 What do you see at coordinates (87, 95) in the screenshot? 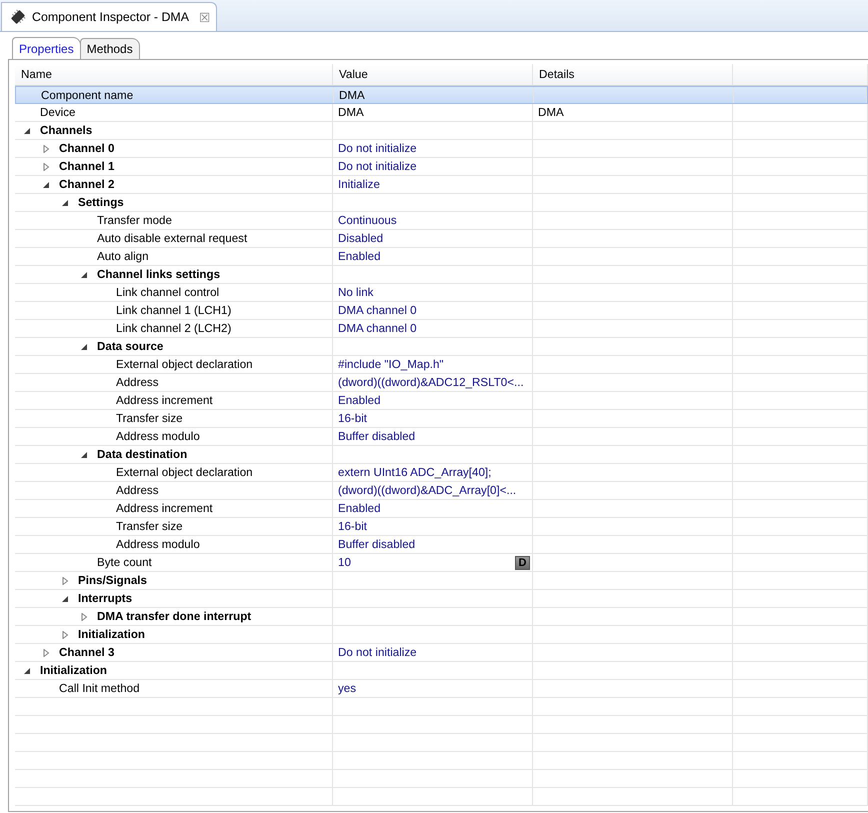
I see `property-name: Component name` at bounding box center [87, 95].